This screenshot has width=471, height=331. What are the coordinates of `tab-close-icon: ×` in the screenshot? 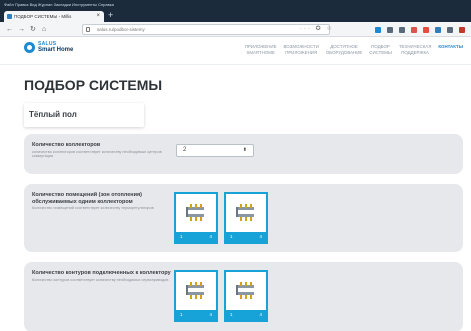 It's located at (98, 16).